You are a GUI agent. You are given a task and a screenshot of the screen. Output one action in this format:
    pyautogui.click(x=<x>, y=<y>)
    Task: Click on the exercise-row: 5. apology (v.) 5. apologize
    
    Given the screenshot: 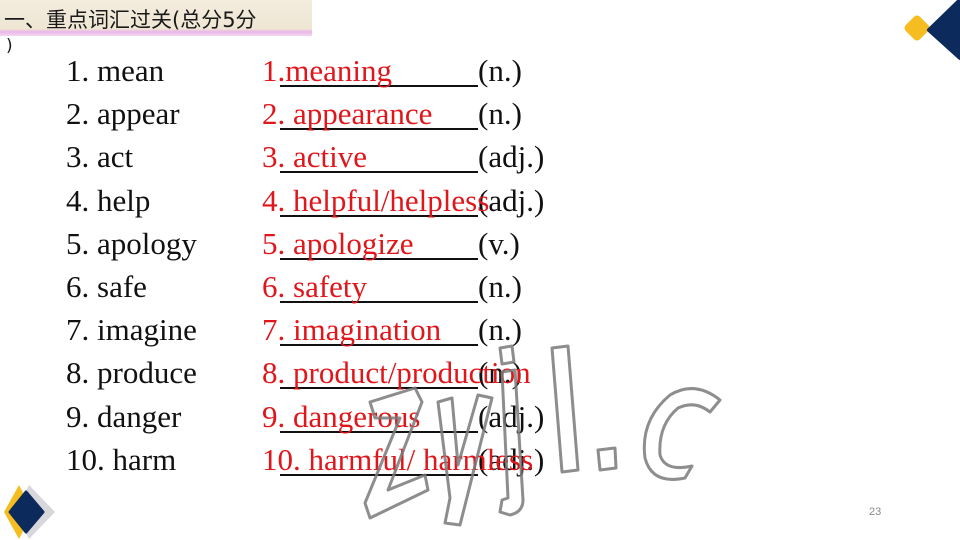 What is the action you would take?
    pyautogui.click(x=300, y=244)
    